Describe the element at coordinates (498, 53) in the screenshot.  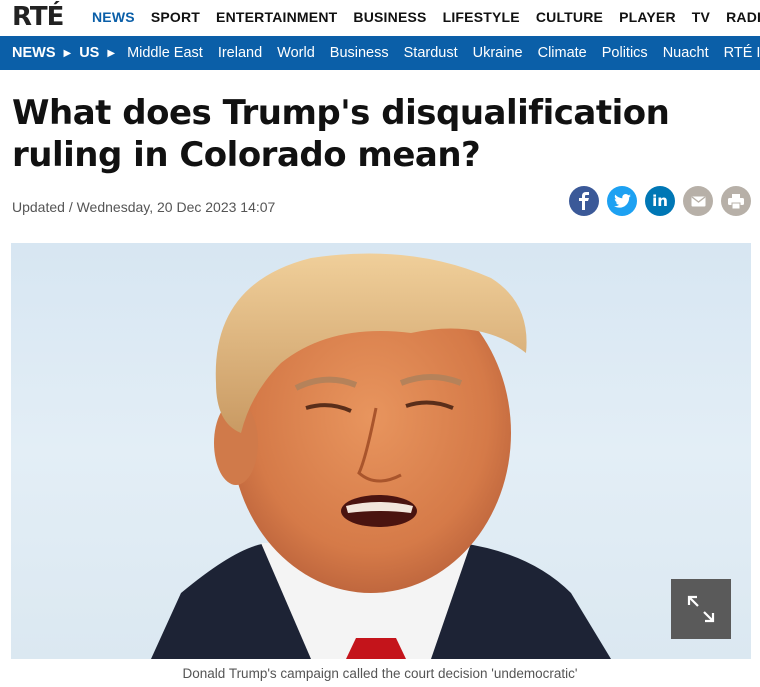
I see `section-item-ukraine: Ukraine` at that location.